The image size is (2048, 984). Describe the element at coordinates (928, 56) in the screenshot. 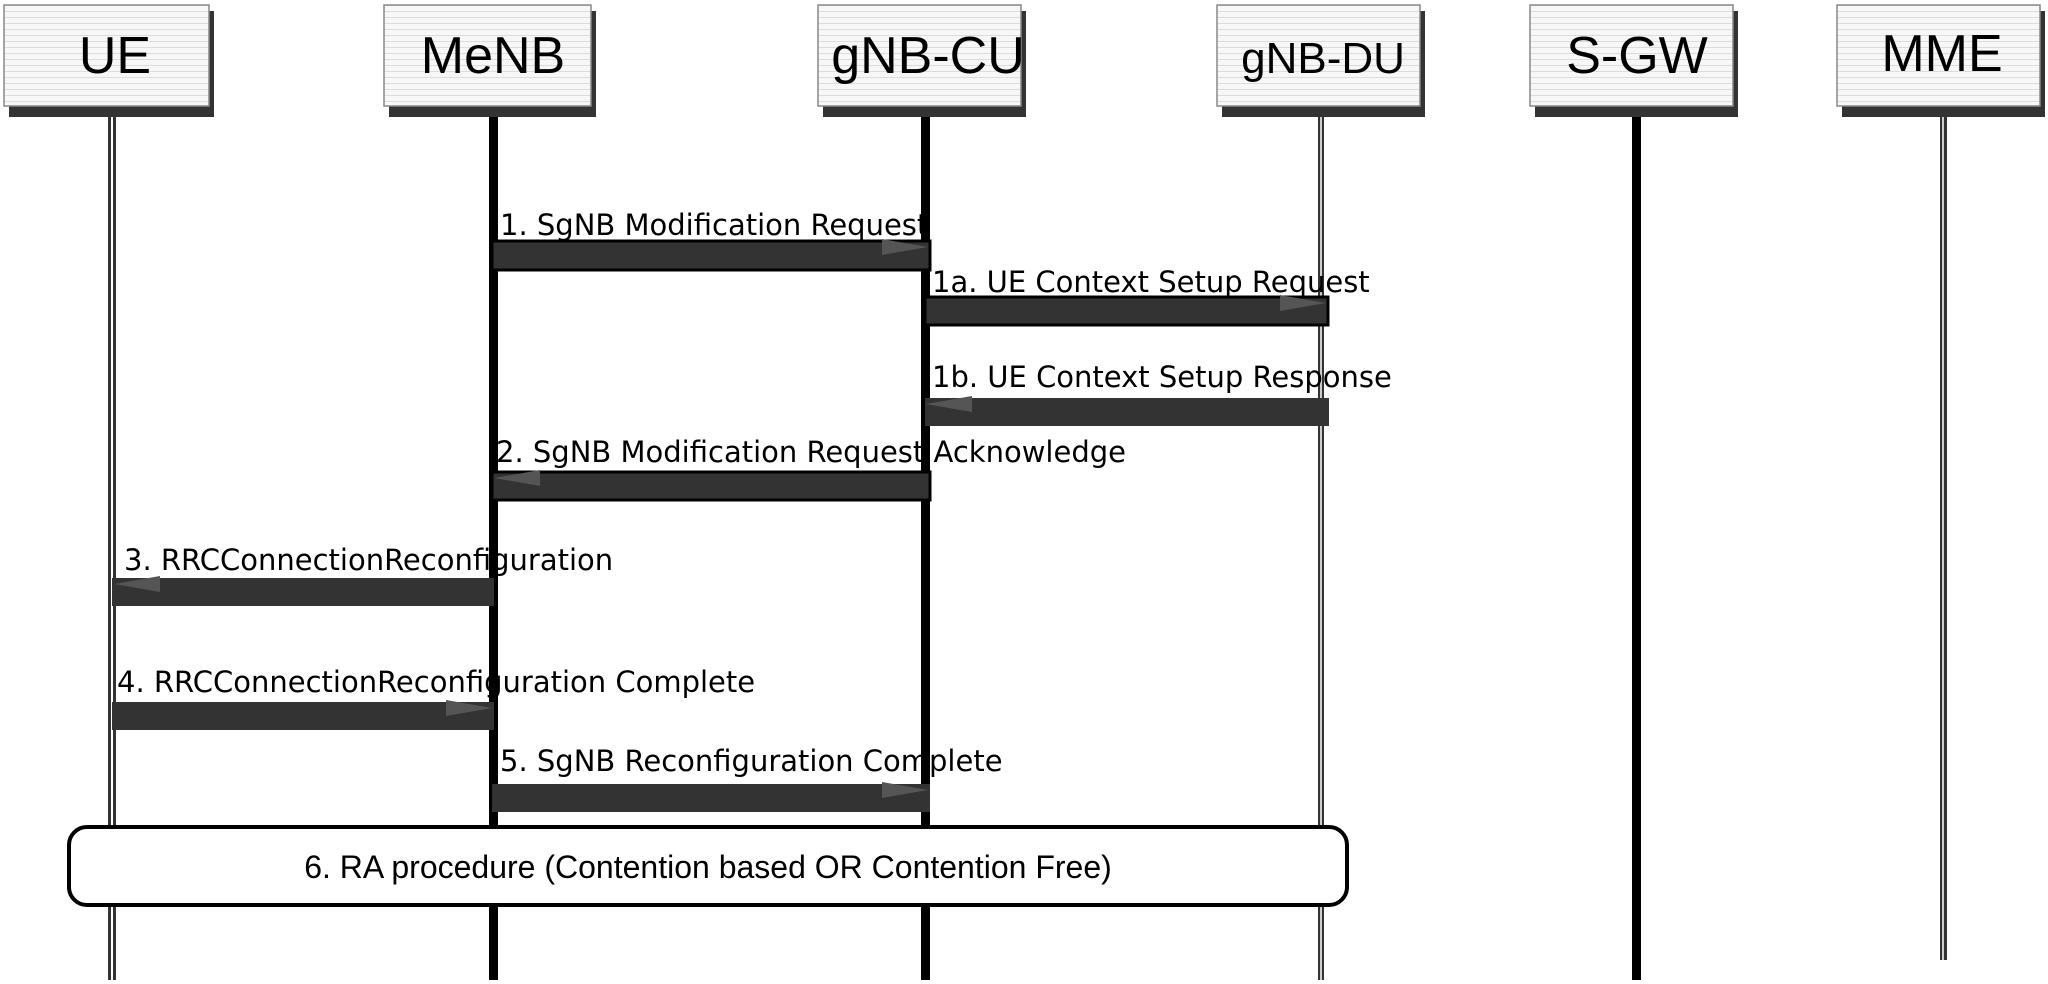

I see `entity-label-gnb-cu: gNB-CU` at that location.